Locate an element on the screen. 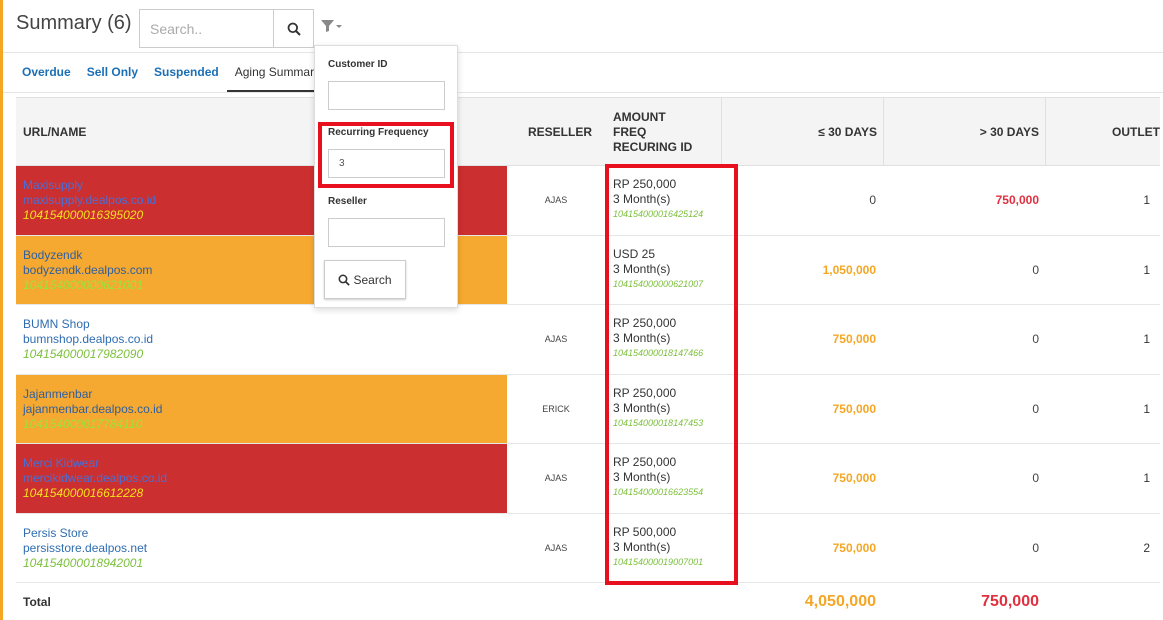 Image resolution: width=1163 pixels, height=620 pixels. column-header-reseller: RESELLER is located at coordinates (560, 132).